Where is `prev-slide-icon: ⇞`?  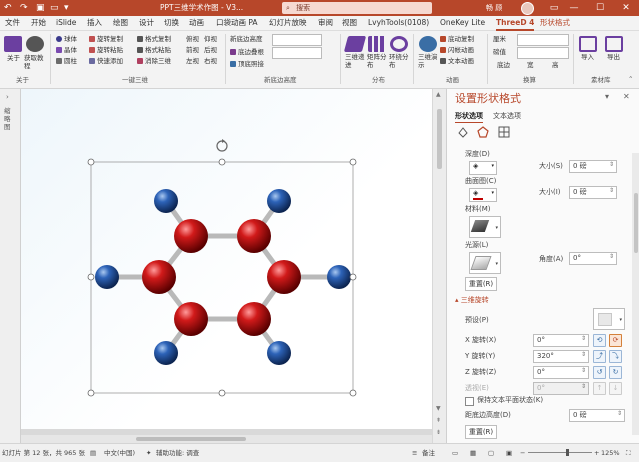
prev-slide-icon: ⇞ is located at coordinates (438, 420).